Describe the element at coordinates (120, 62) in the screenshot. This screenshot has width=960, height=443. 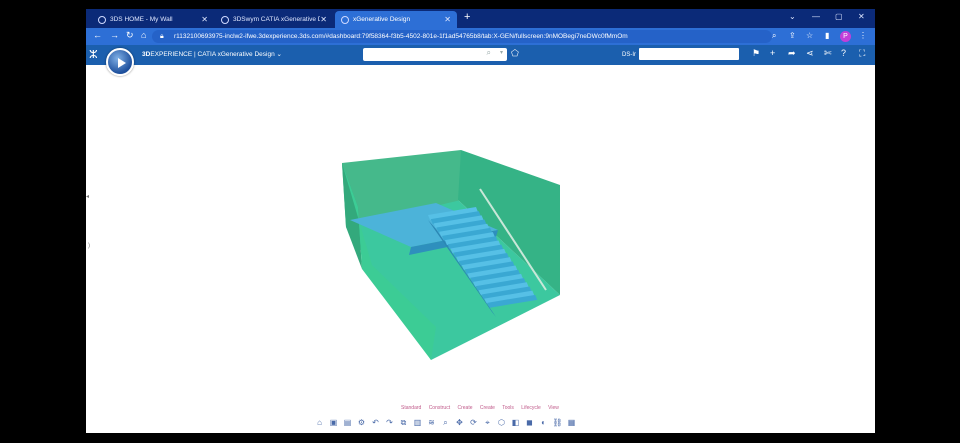
I see `compass-icon` at that location.